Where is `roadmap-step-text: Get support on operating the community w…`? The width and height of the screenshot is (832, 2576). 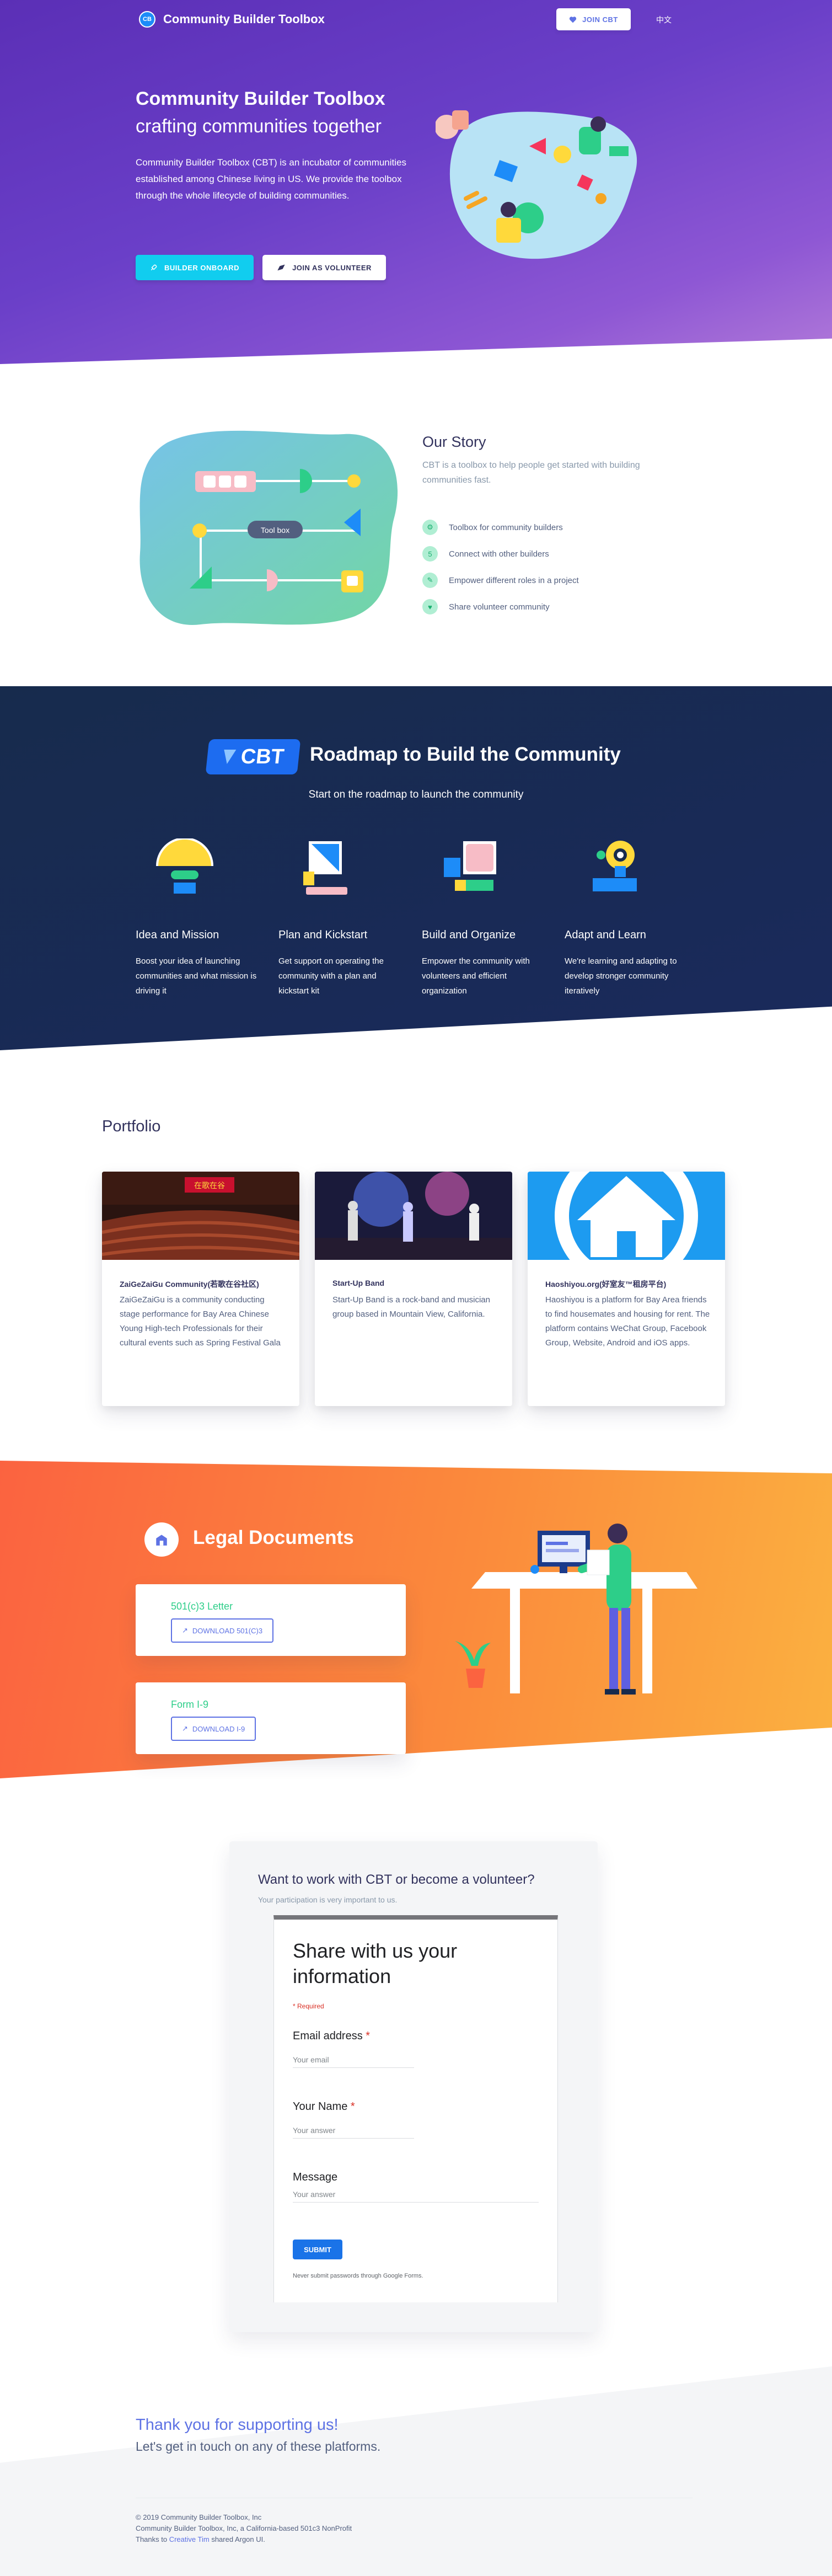 roadmap-step-text: Get support on operating the community w… is located at coordinates (331, 976).